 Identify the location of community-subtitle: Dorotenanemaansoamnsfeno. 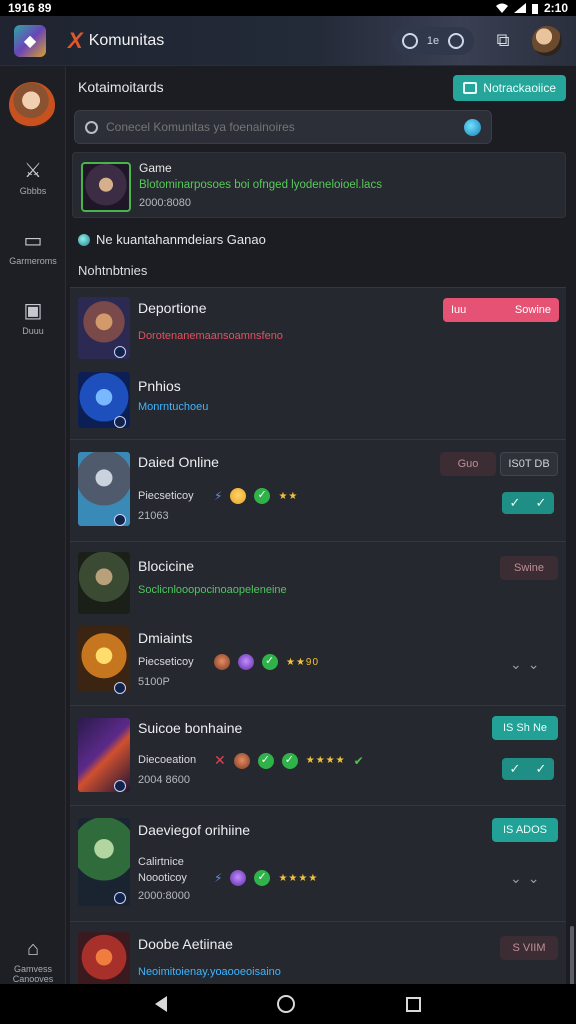
(210, 336).